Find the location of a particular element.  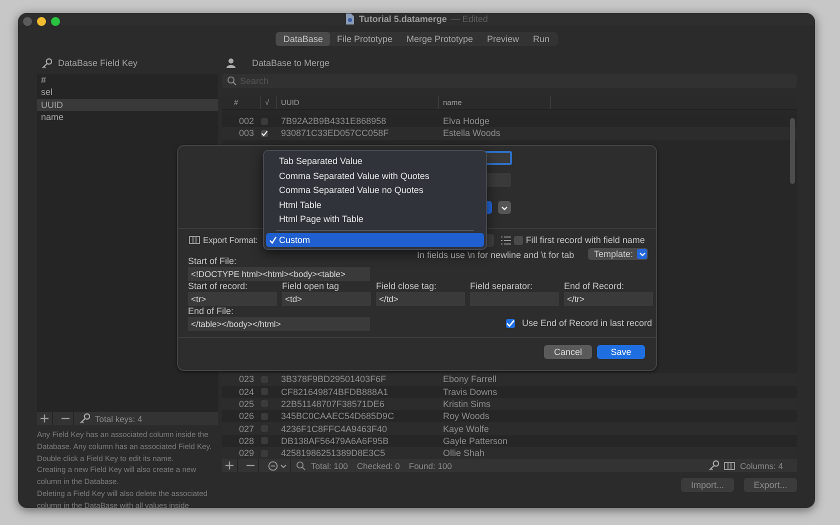

export-format-label: Export Format: is located at coordinates (230, 240).